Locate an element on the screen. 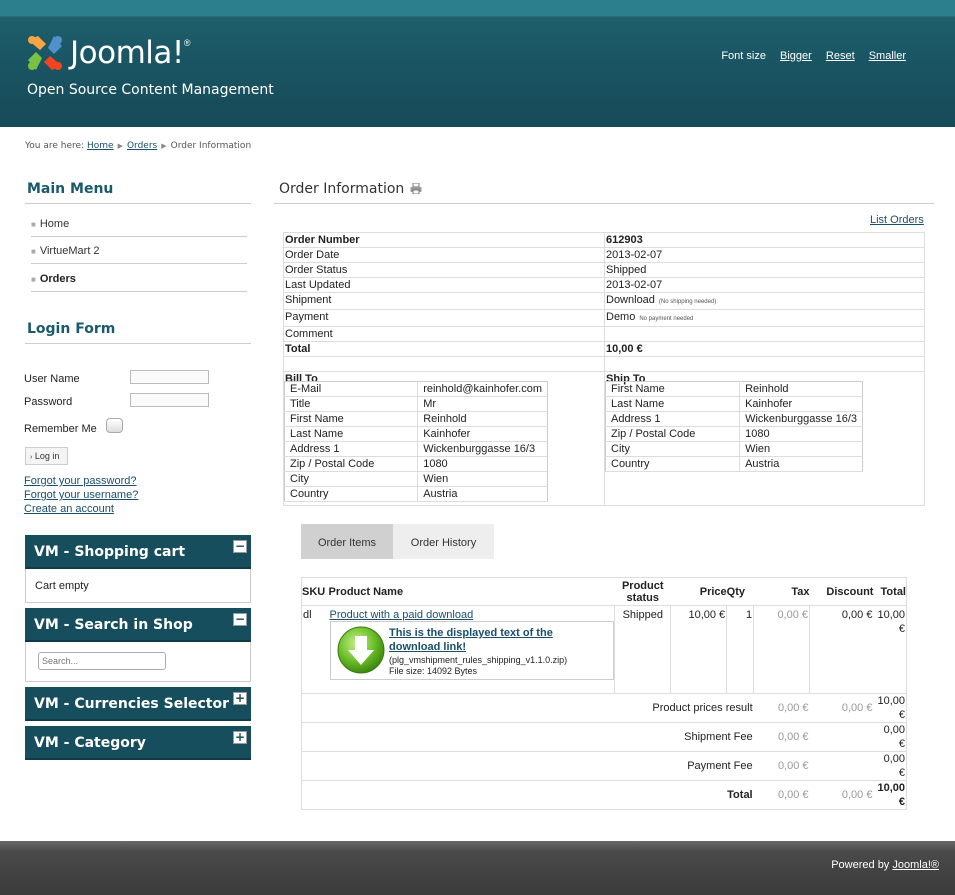  table-row: Zip / Postal Code 1080 is located at coordinates (734, 434).